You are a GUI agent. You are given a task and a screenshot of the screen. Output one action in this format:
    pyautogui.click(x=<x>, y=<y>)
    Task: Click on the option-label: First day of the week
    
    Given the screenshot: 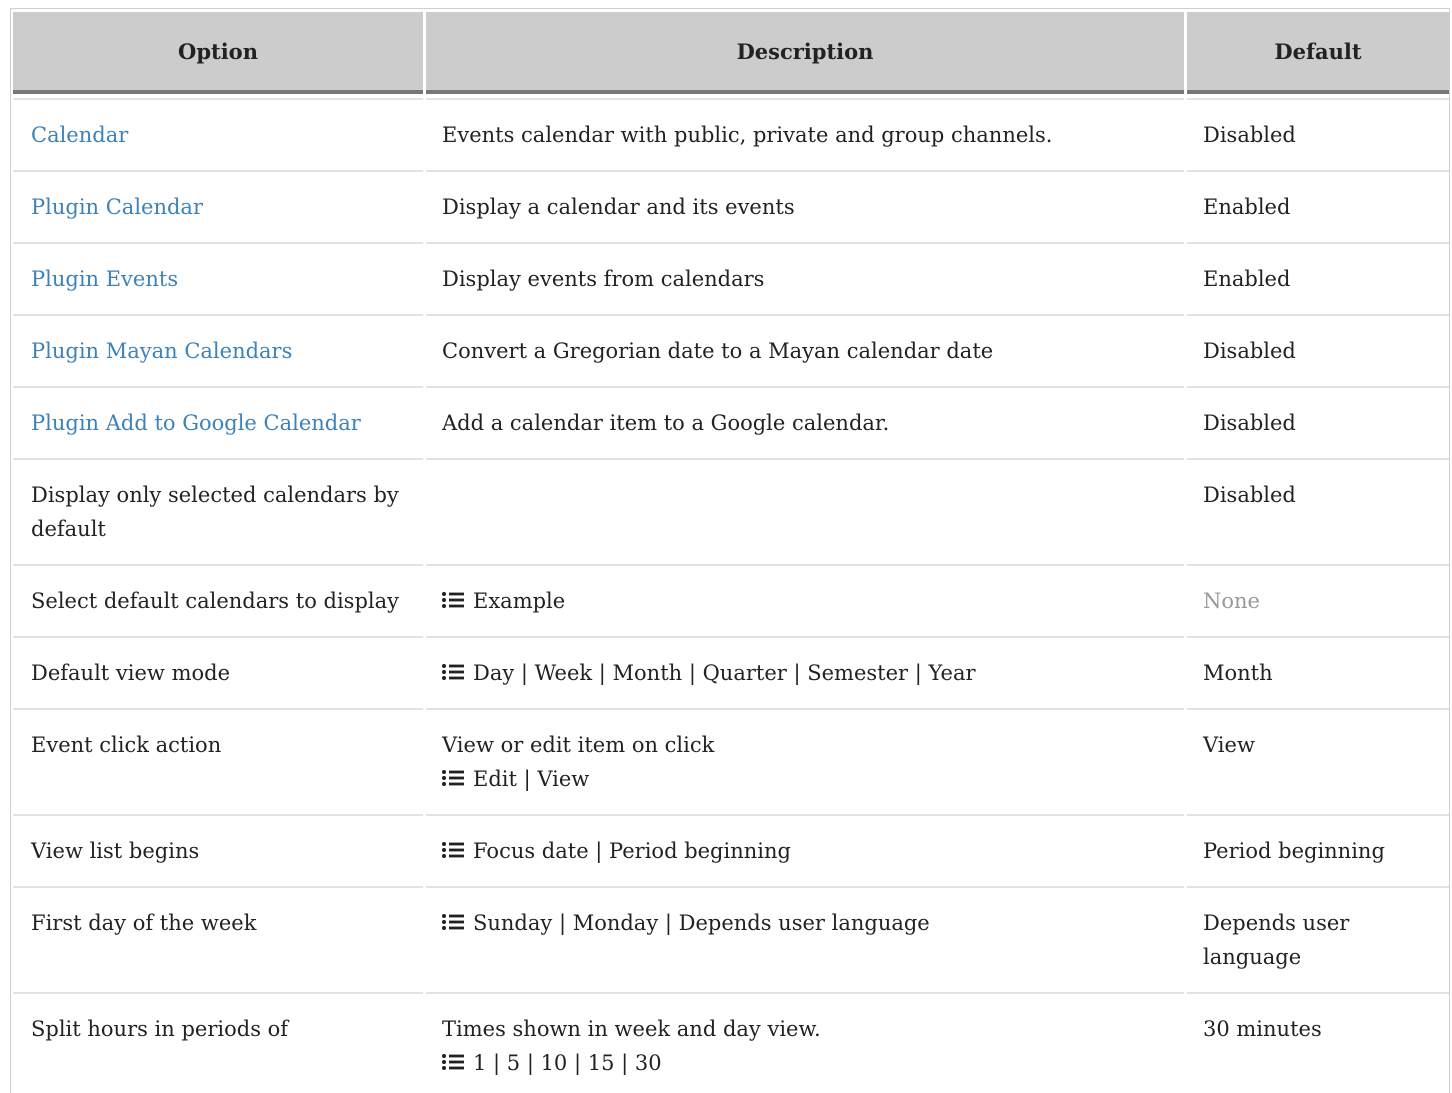 What is the action you would take?
    pyautogui.click(x=144, y=923)
    